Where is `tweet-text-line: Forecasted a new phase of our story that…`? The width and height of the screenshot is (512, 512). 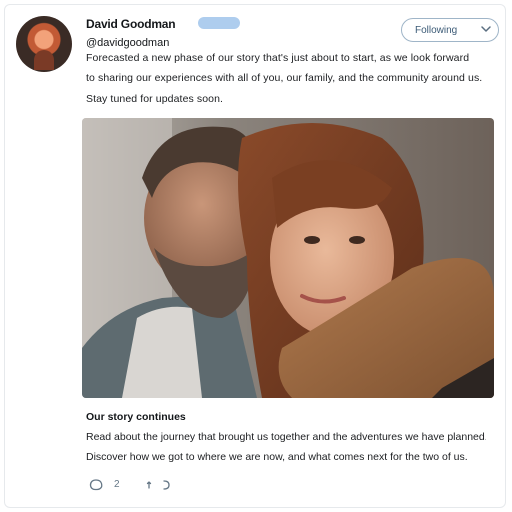
tweet-text-line: Forecasted a new phase of our story that… is located at coordinates (278, 58).